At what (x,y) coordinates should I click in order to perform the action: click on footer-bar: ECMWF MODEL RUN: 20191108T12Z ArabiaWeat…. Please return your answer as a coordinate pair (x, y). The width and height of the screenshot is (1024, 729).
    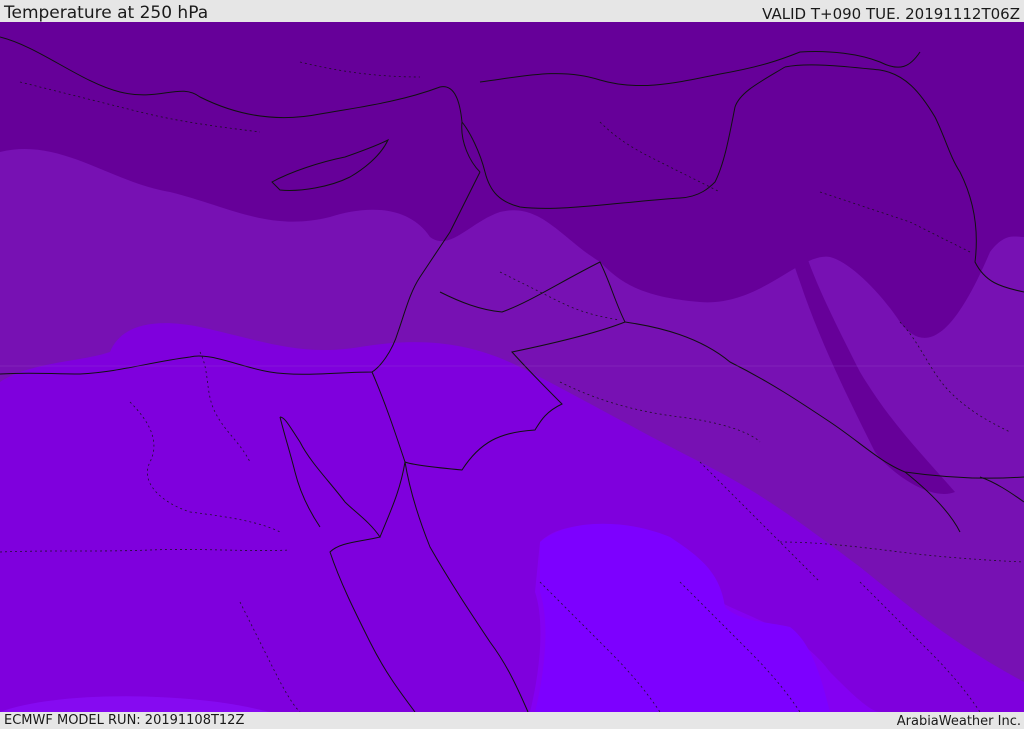
    Looking at the image, I should click on (512, 720).